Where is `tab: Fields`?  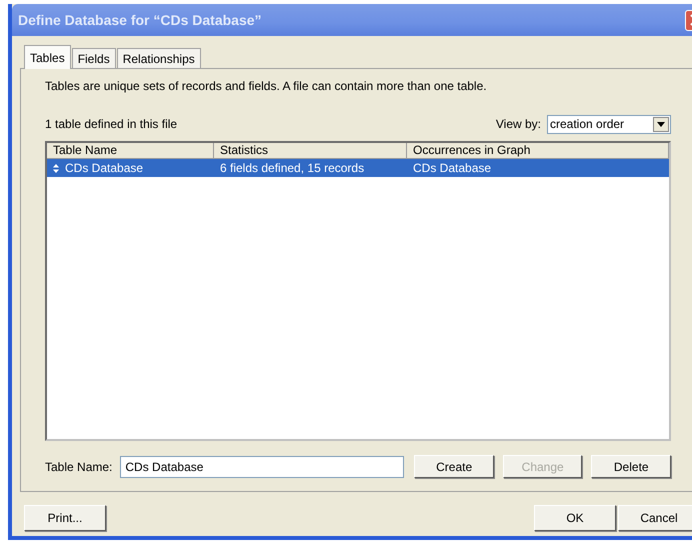
tab: Fields is located at coordinates (94, 58).